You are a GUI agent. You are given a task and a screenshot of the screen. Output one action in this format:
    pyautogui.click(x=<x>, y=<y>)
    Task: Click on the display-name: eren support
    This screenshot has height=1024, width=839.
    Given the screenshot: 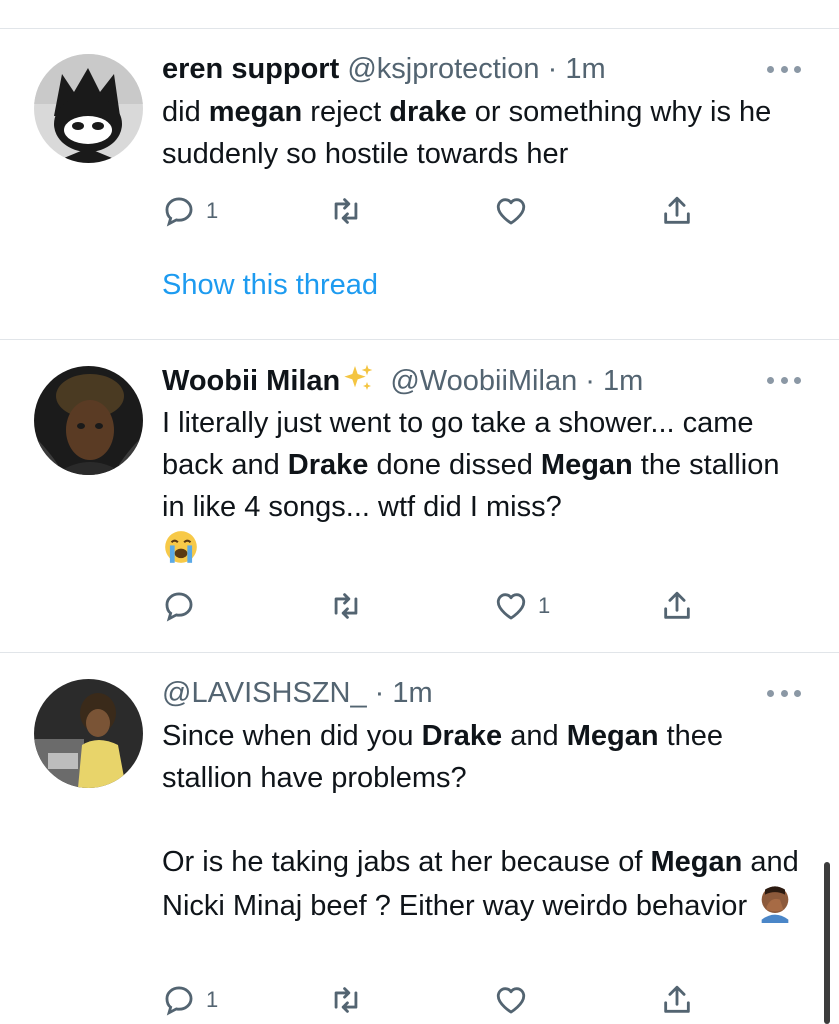 What is the action you would take?
    pyautogui.click(x=250, y=69)
    